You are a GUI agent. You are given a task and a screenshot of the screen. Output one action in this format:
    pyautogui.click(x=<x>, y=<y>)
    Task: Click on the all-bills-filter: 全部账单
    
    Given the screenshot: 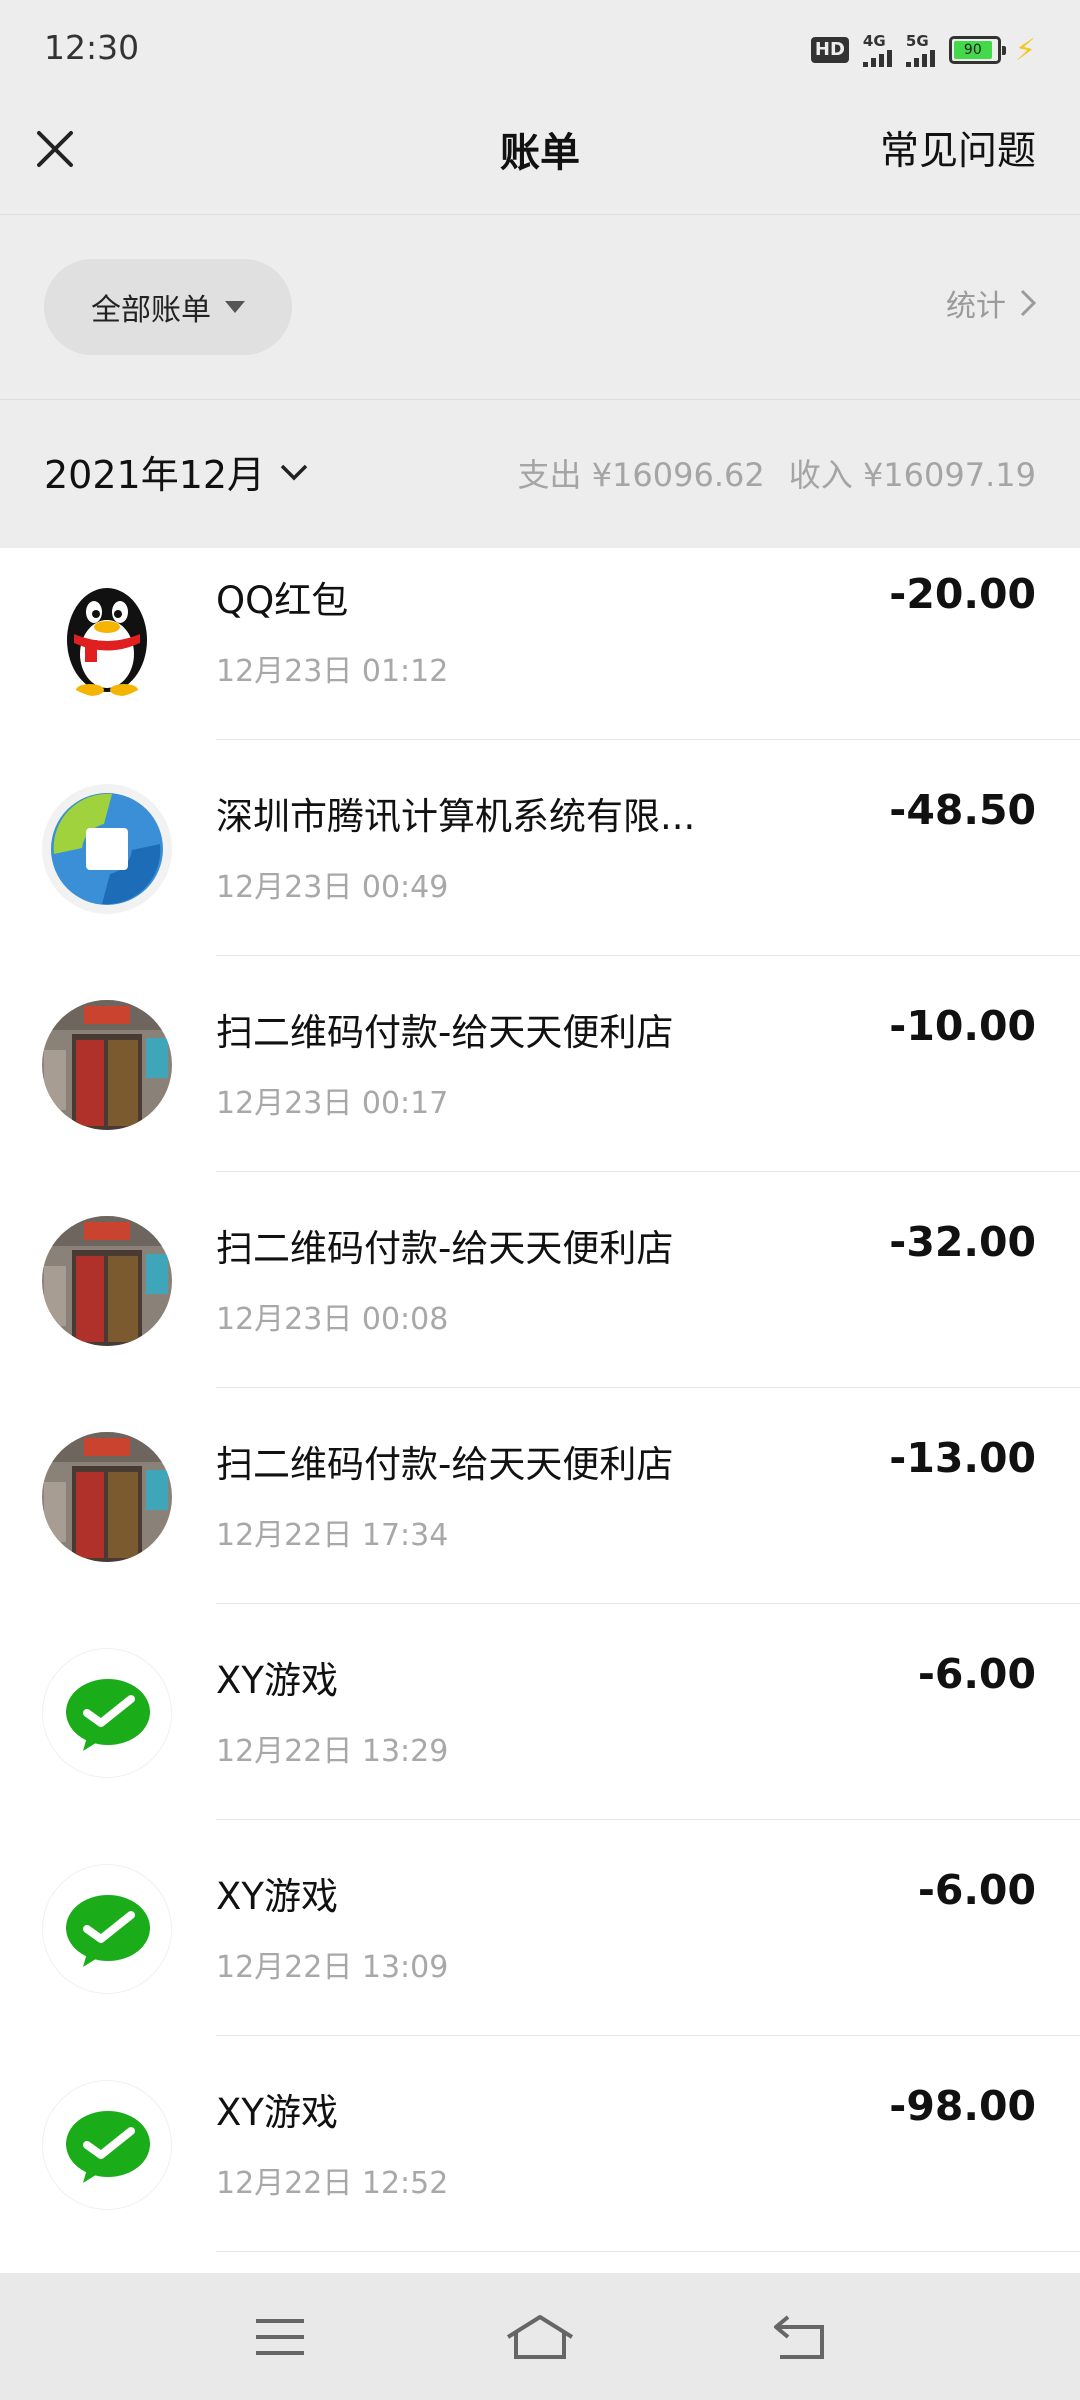 What is the action you would take?
    pyautogui.click(x=168, y=307)
    